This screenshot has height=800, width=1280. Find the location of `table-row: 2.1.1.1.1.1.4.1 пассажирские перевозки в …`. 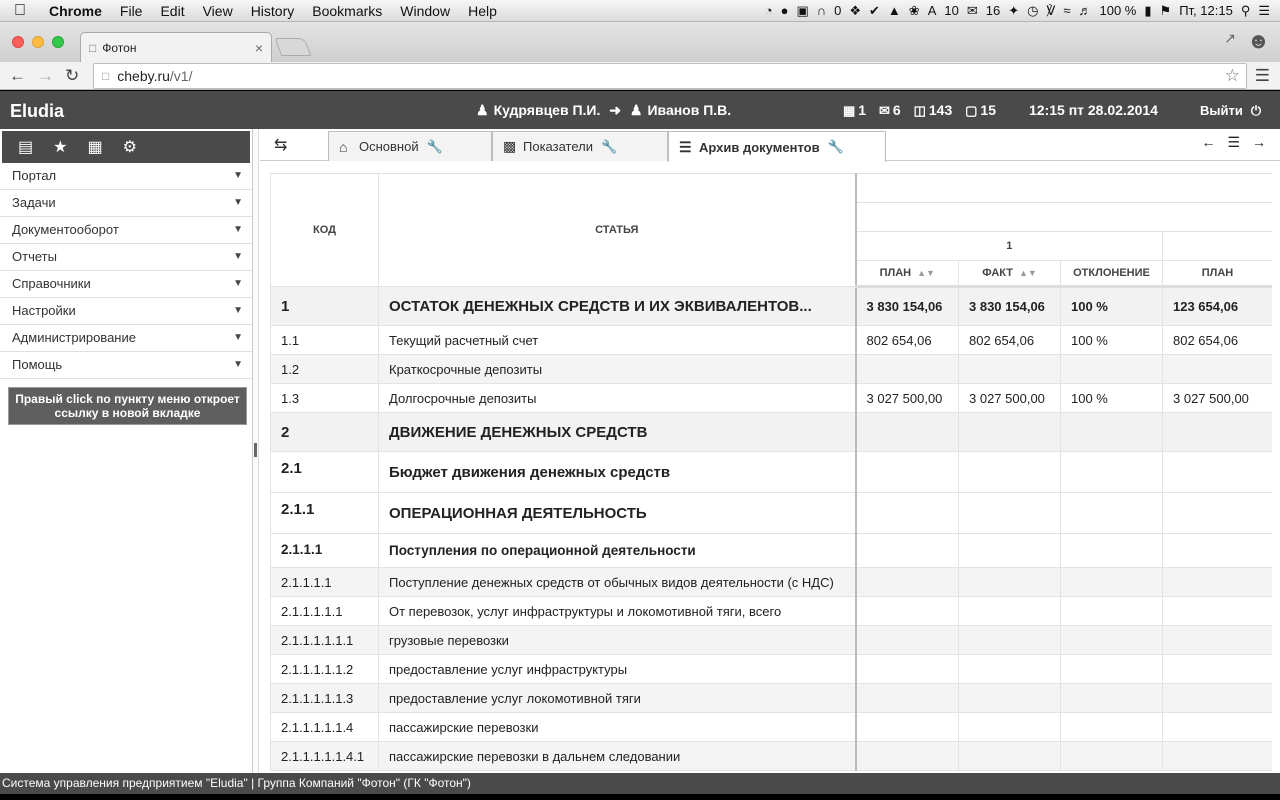

table-row: 2.1.1.1.1.1.4.1 пассажирские перевозки в … is located at coordinates (771, 756).